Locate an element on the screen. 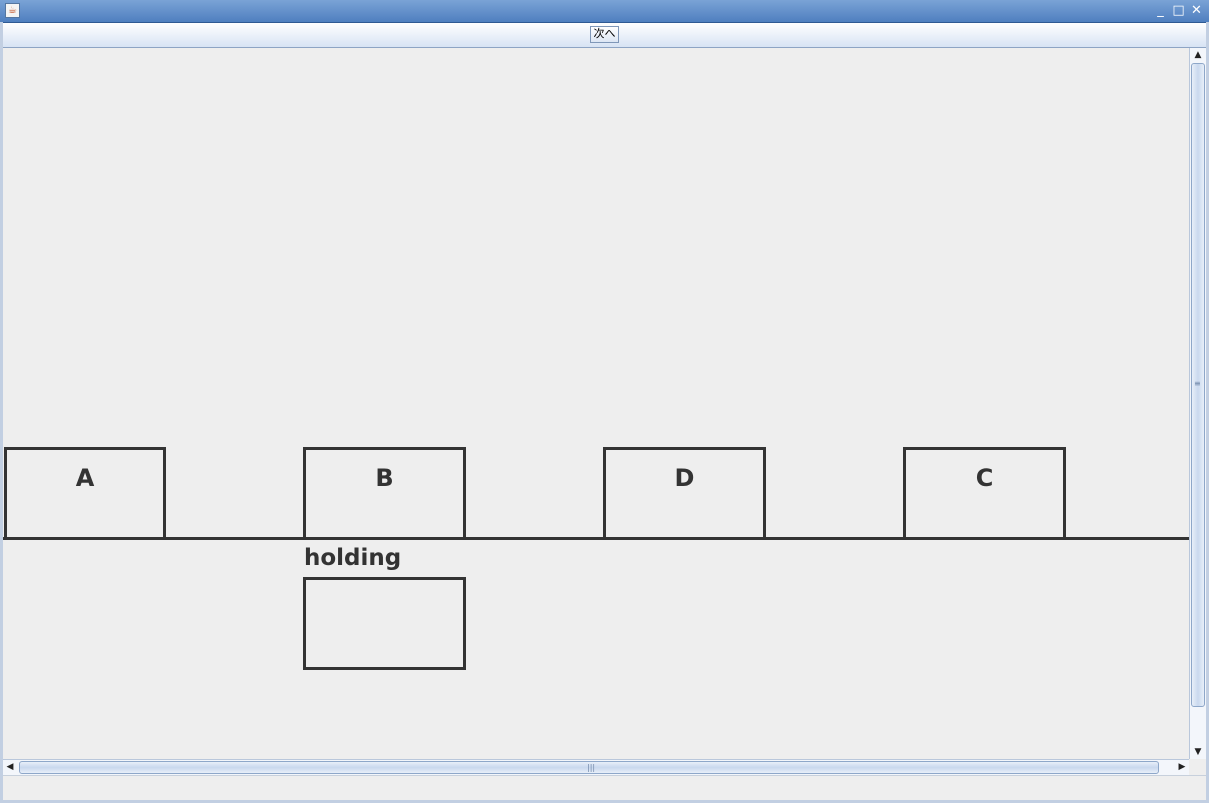  vertical-scroll-thumb: ≡ is located at coordinates (1198, 385).